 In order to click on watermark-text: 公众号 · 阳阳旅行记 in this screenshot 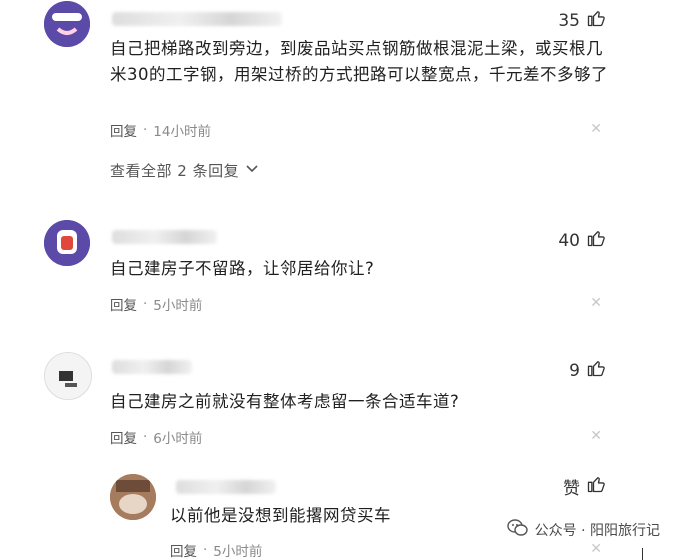, I will do `click(597, 531)`.